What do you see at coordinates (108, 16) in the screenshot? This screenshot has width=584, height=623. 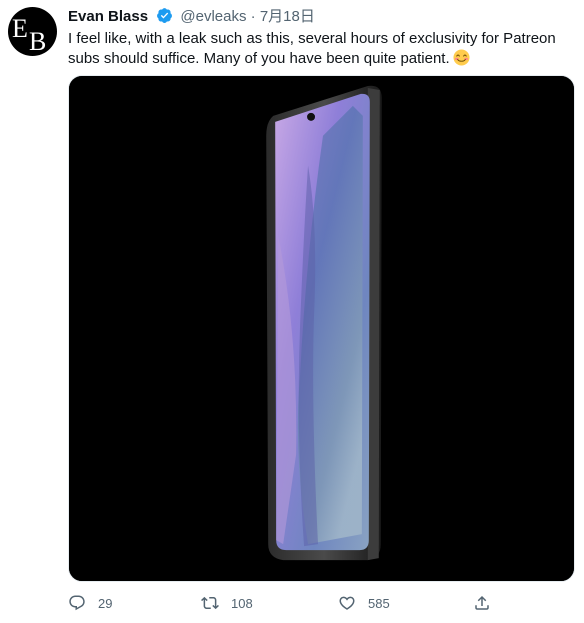 I see `author-name: Evan Blass` at bounding box center [108, 16].